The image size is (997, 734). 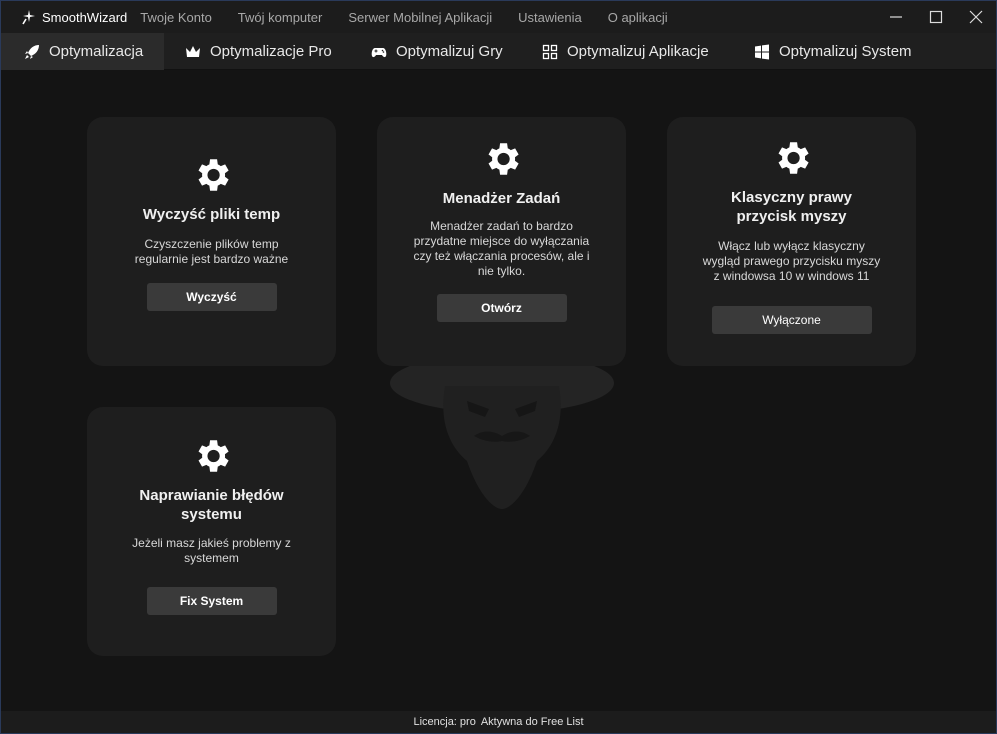 I want to click on menu-item-settings: Ustawienia, so click(x=550, y=17).